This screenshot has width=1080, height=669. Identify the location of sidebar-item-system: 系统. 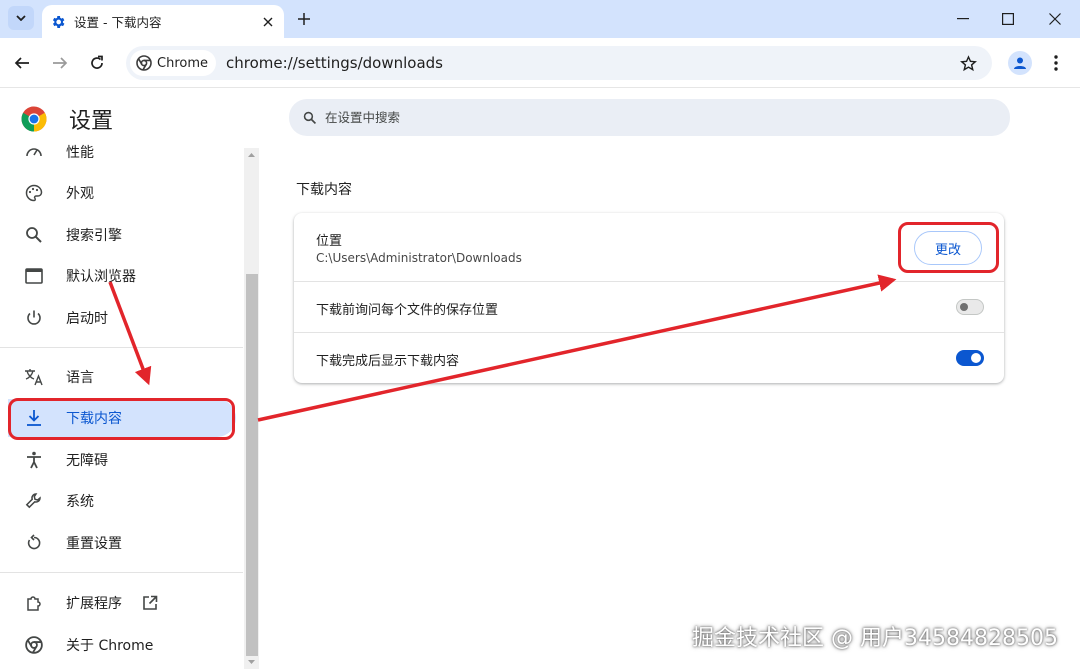
(122, 501).